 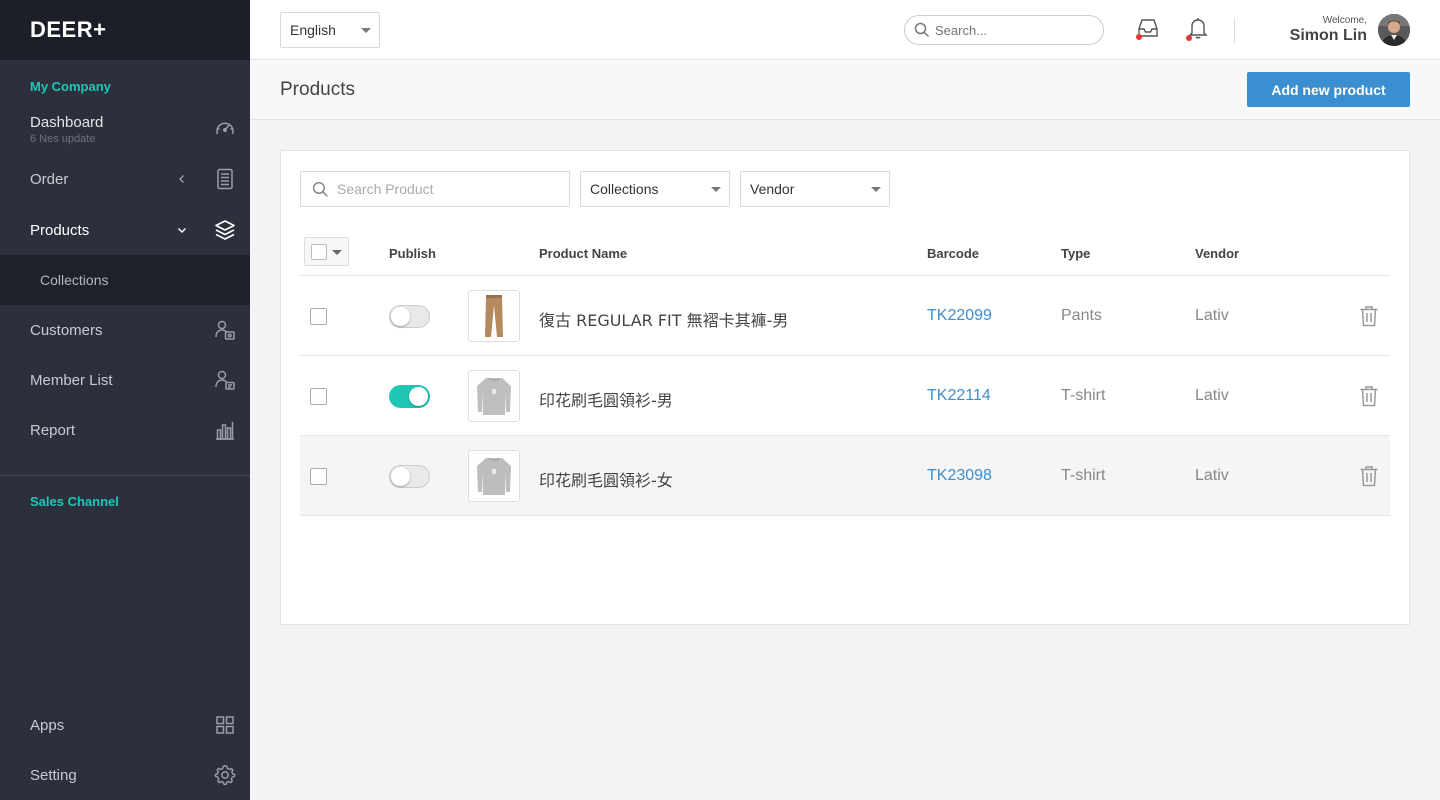 I want to click on sidebar-item-collections: Collections, so click(x=125, y=280).